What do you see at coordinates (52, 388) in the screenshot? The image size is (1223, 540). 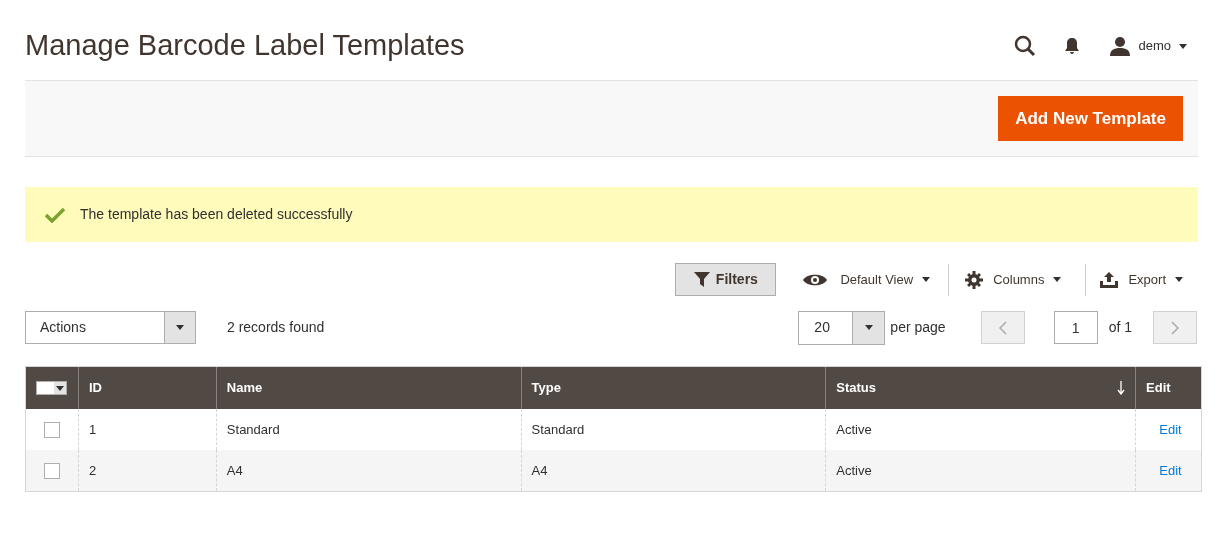 I see `mass-select-control` at bounding box center [52, 388].